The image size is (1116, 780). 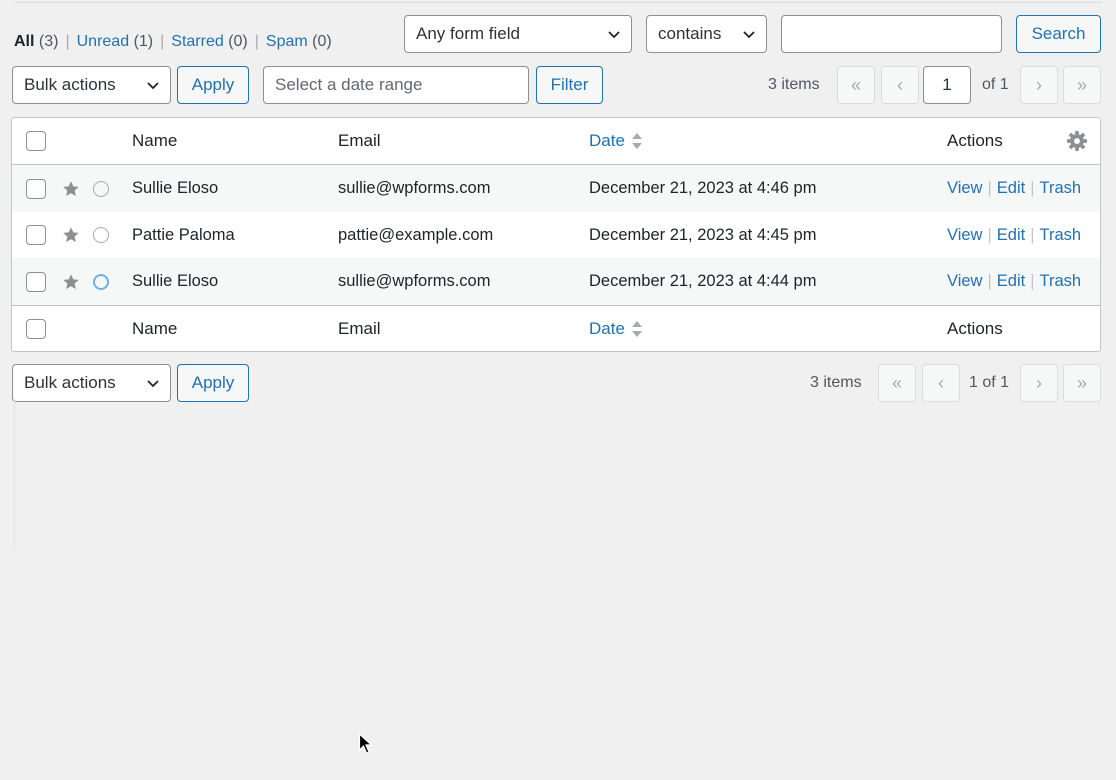 I want to click on bulk-actions-select-bottom: Bulk actions, so click(x=91, y=383).